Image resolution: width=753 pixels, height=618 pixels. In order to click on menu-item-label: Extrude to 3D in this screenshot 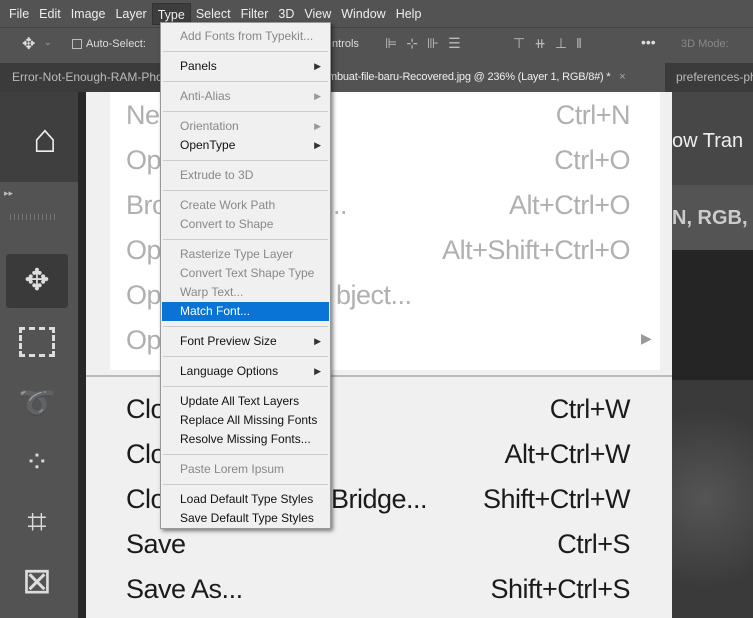, I will do `click(217, 175)`.